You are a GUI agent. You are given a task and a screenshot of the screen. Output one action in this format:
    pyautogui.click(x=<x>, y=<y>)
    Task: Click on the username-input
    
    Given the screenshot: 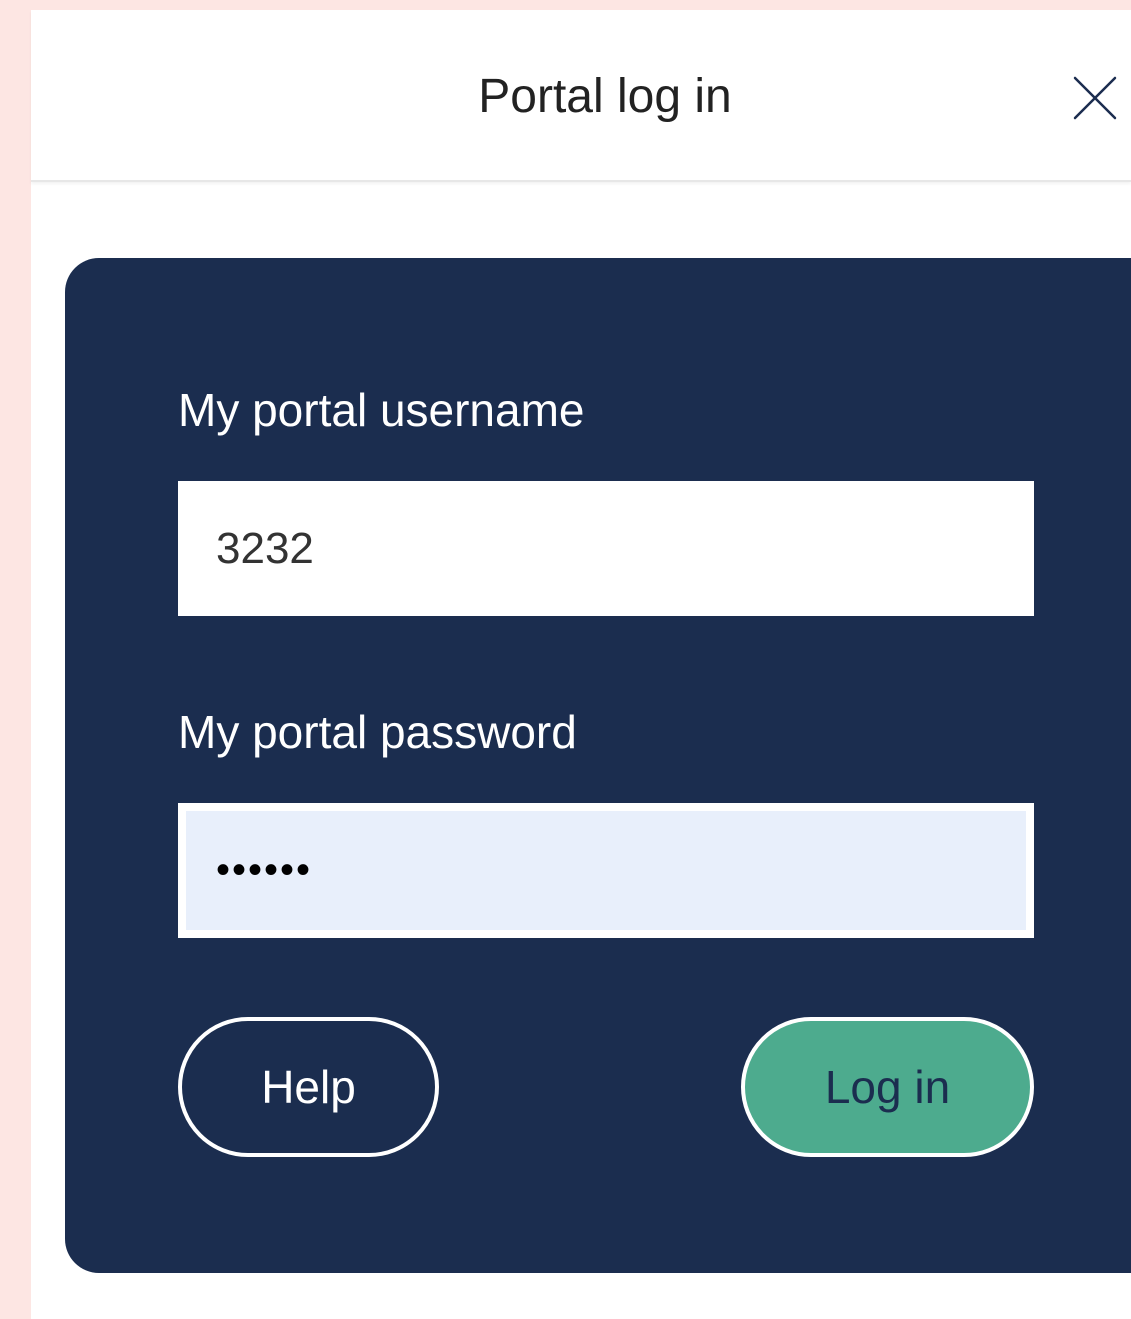 What is the action you would take?
    pyautogui.click(x=606, y=548)
    